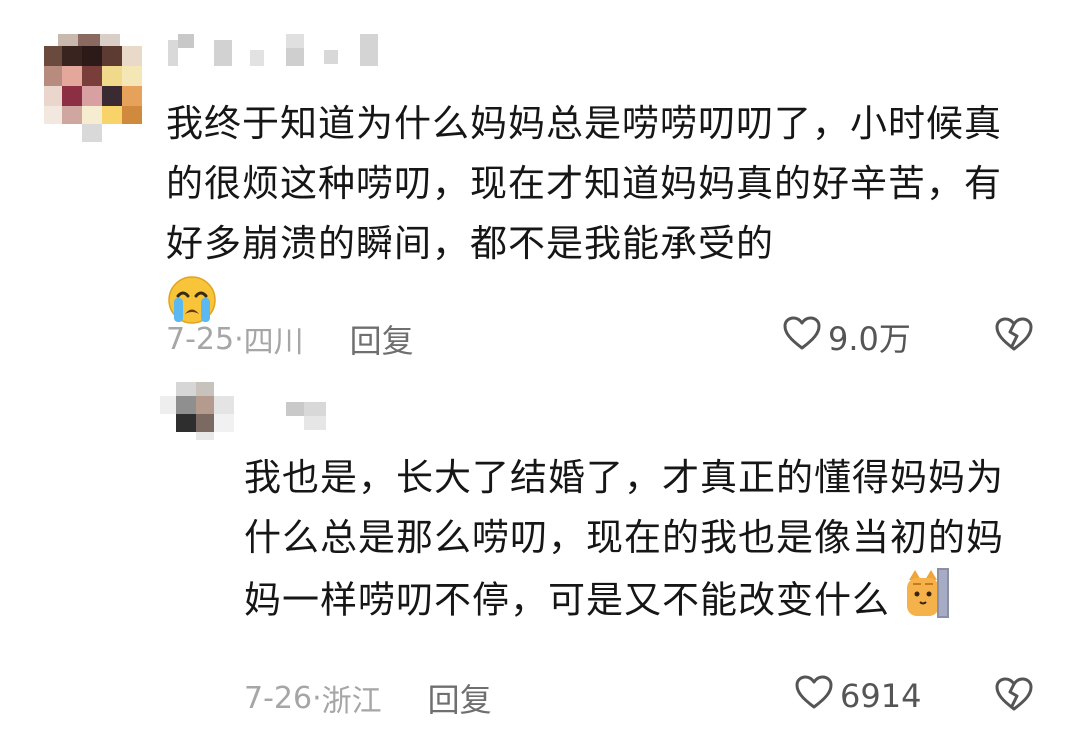 The image size is (1080, 743). I want to click on comment-meta: 7-25 · 四川 回复, so click(290, 339).